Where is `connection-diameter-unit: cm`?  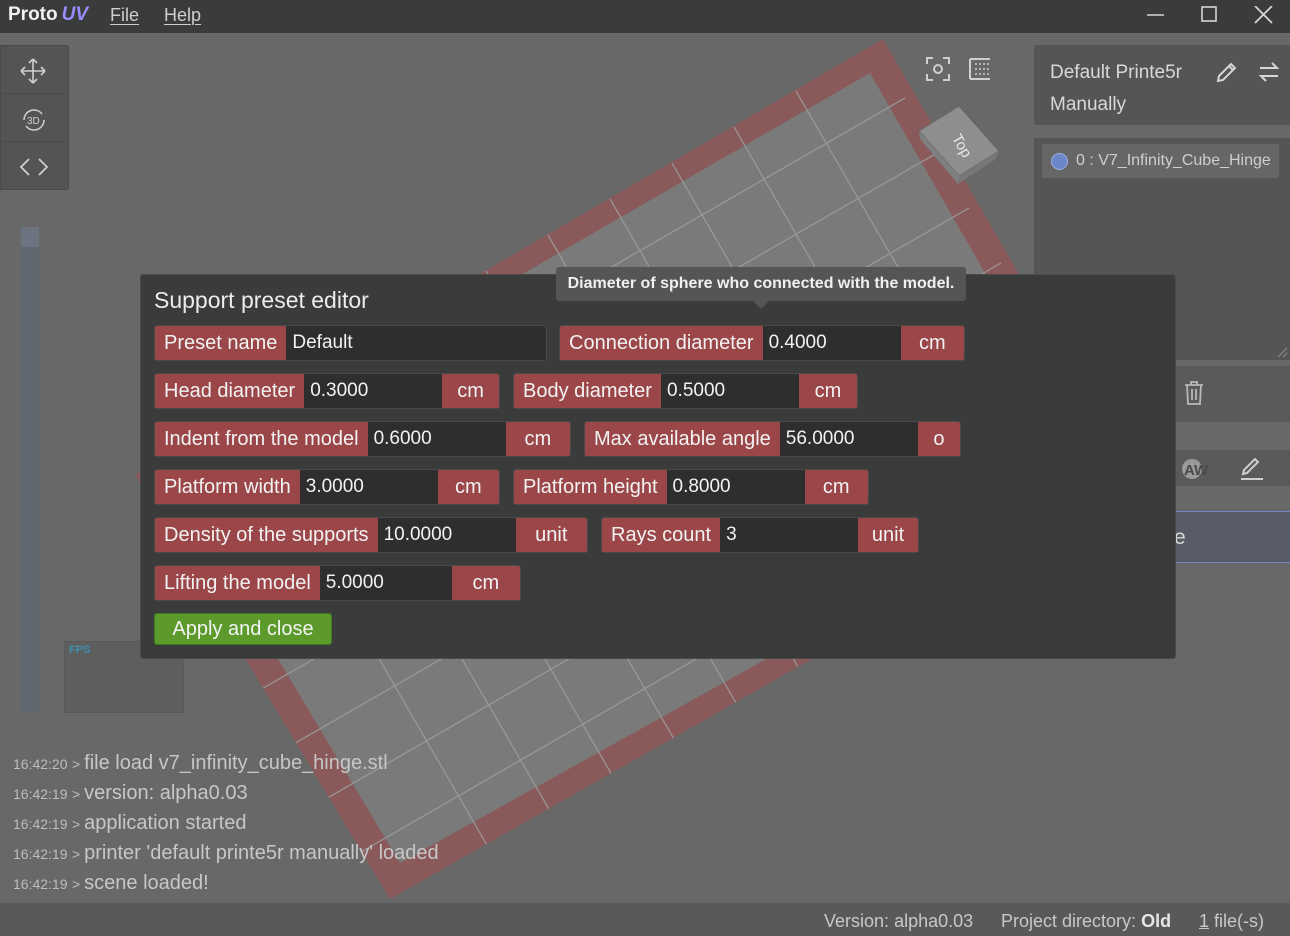
connection-diameter-unit: cm is located at coordinates (932, 343).